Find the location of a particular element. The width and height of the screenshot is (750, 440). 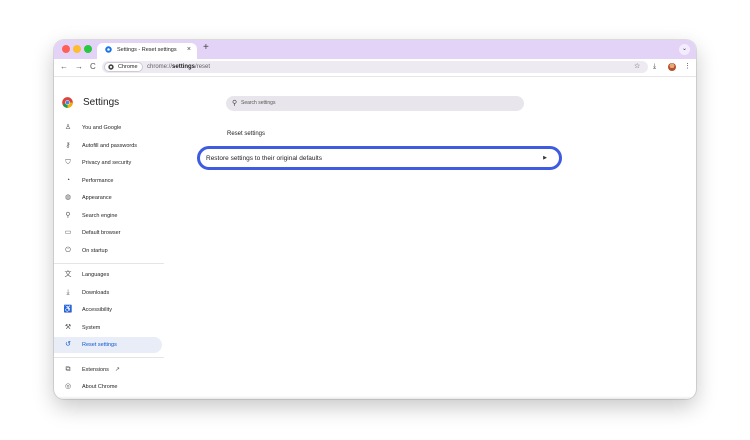

sidebar-item-label: Privacy and security is located at coordinates (107, 163).